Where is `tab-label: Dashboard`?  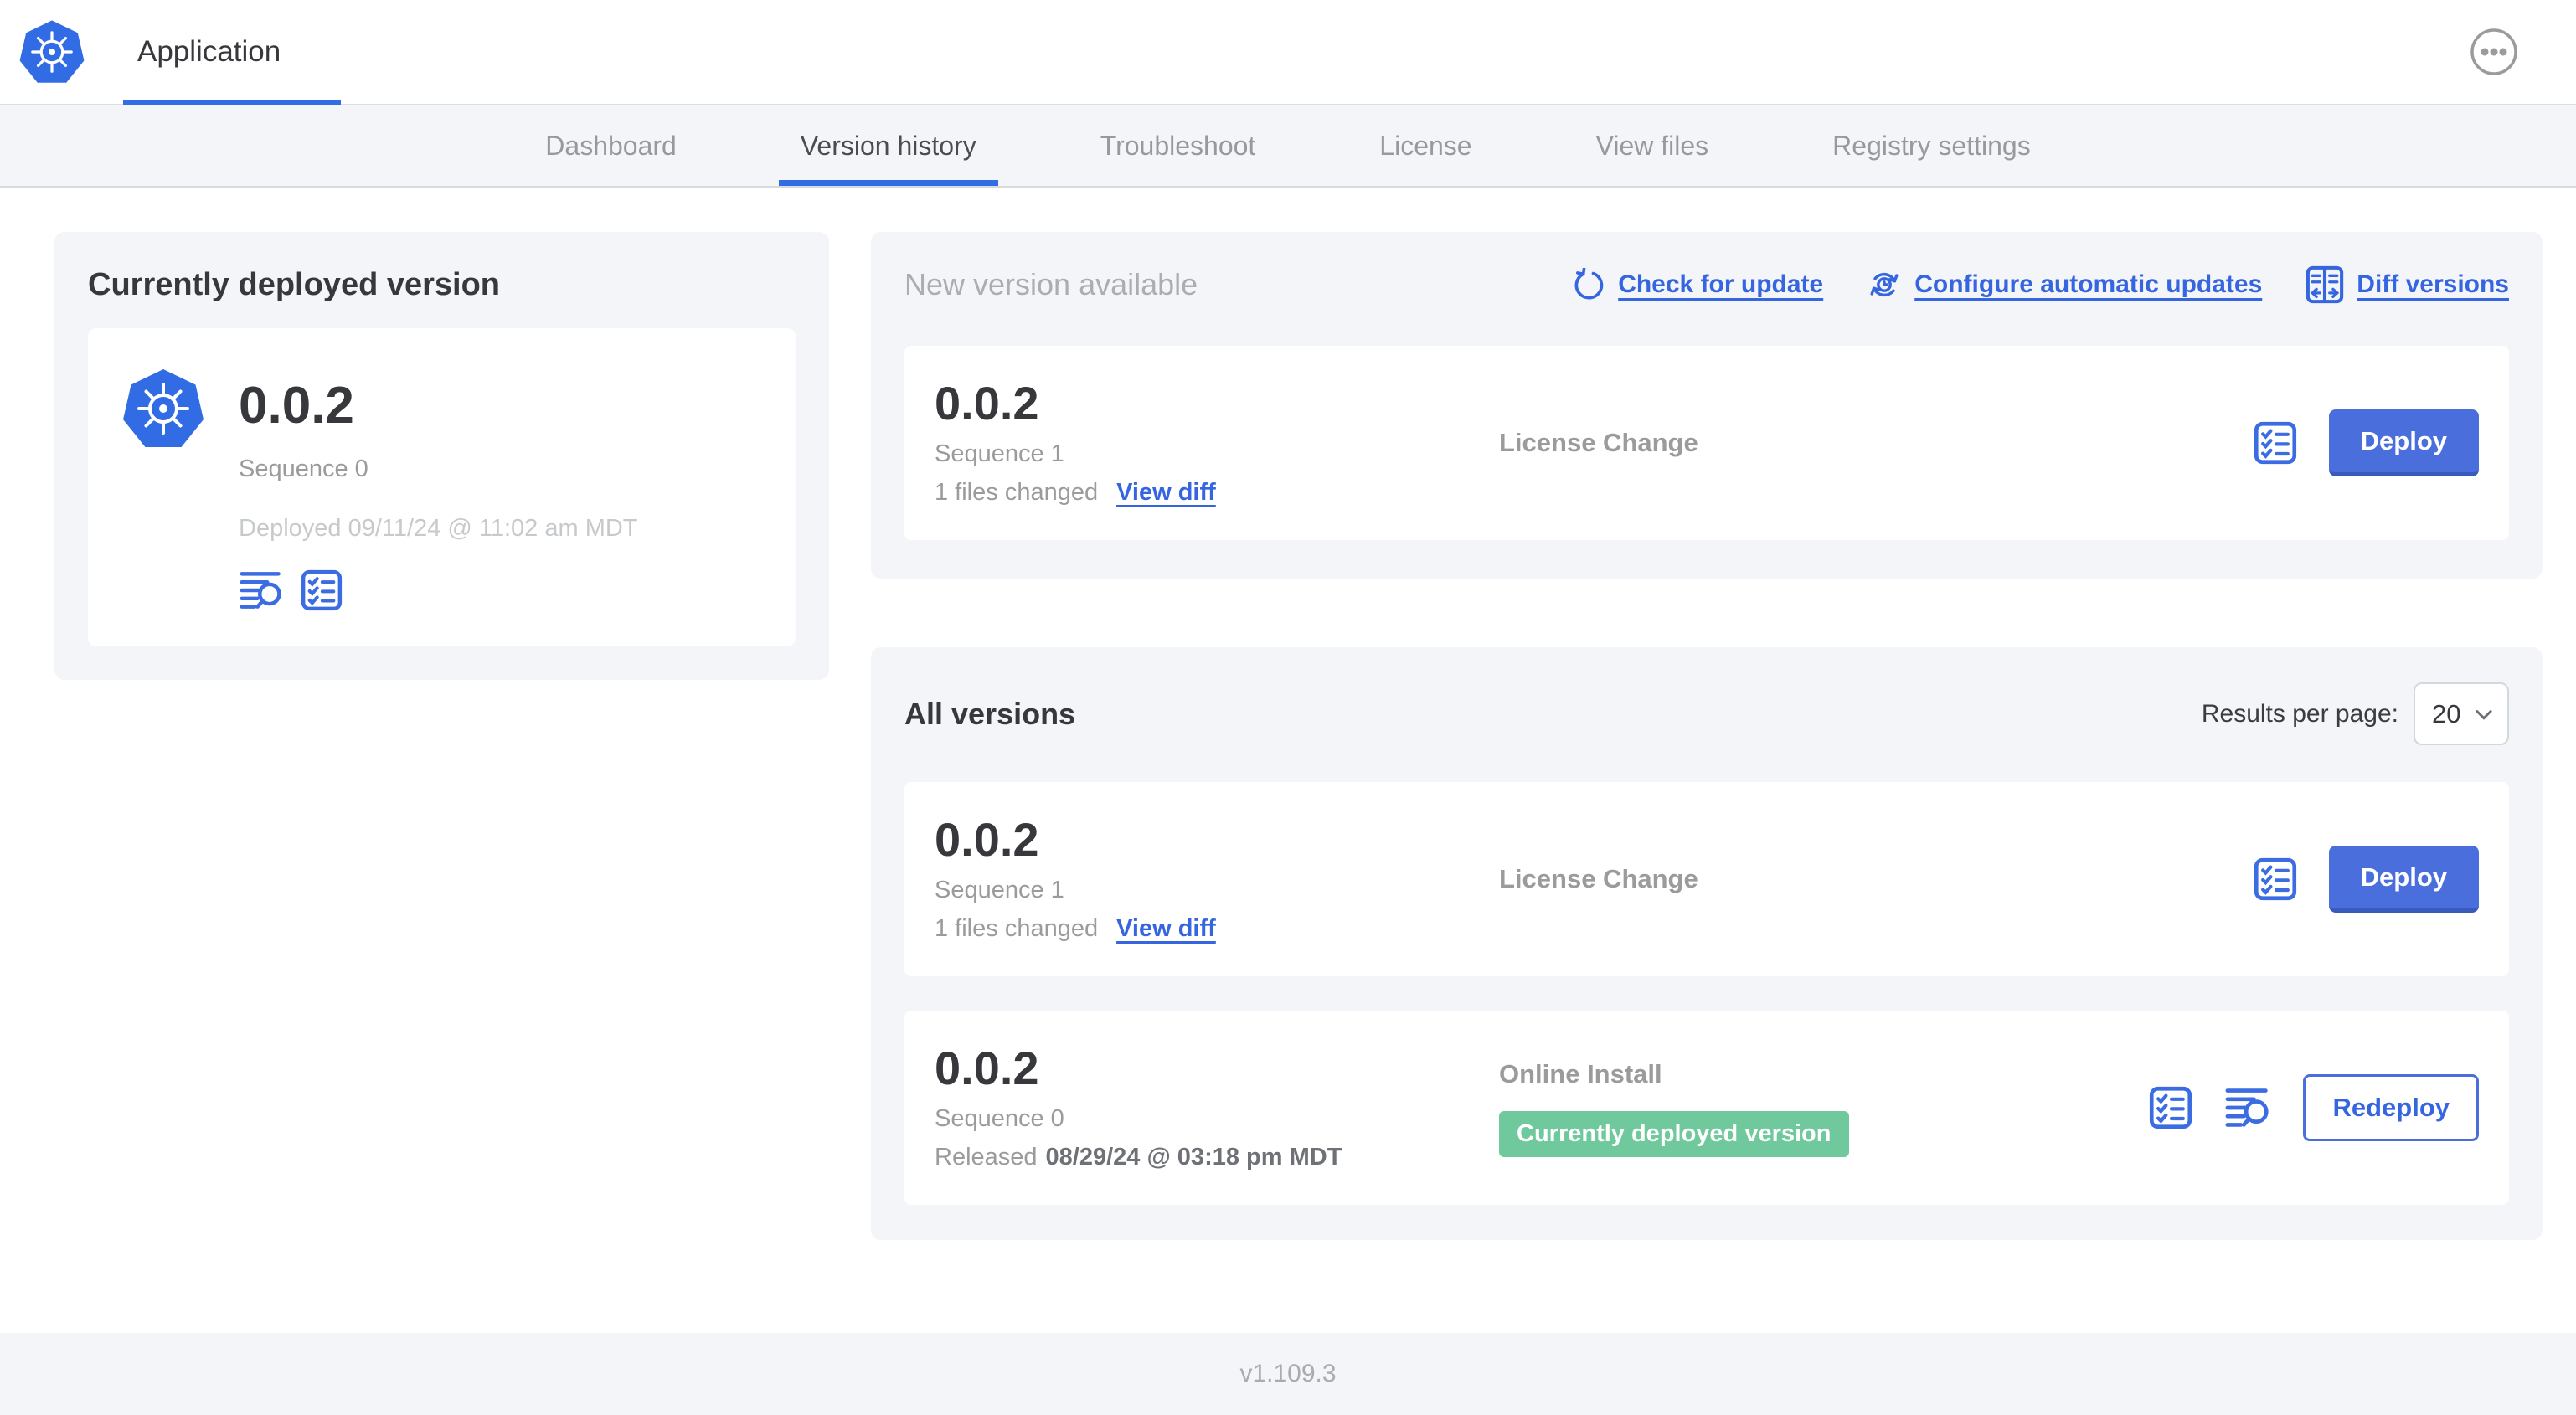 tab-label: Dashboard is located at coordinates (611, 145).